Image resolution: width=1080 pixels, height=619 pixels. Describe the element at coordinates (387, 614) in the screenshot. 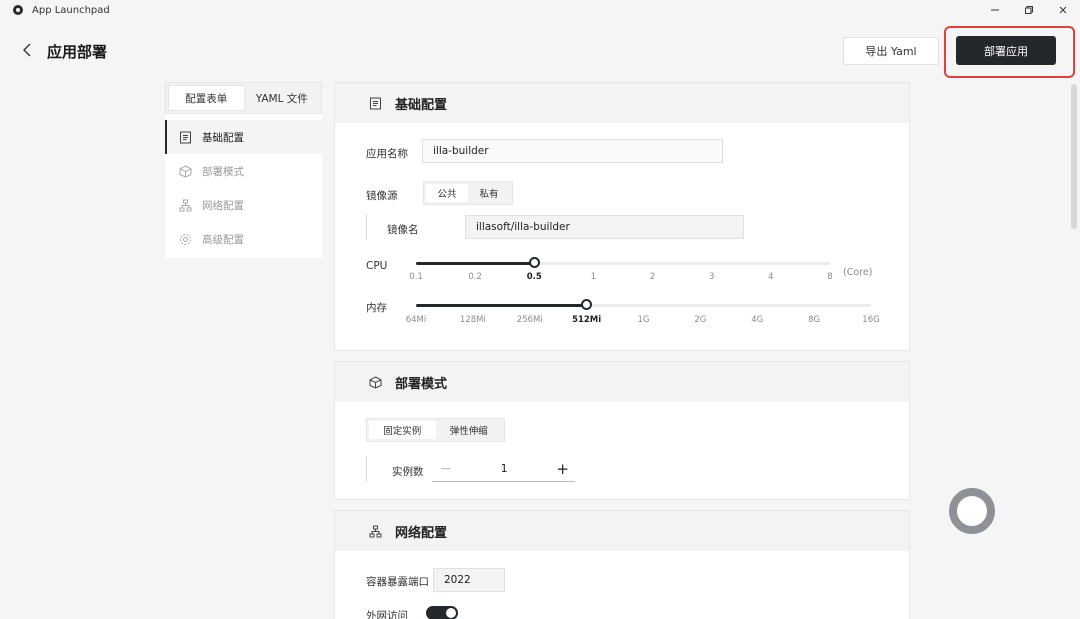

I see `public-access-label: 外网访问` at that location.